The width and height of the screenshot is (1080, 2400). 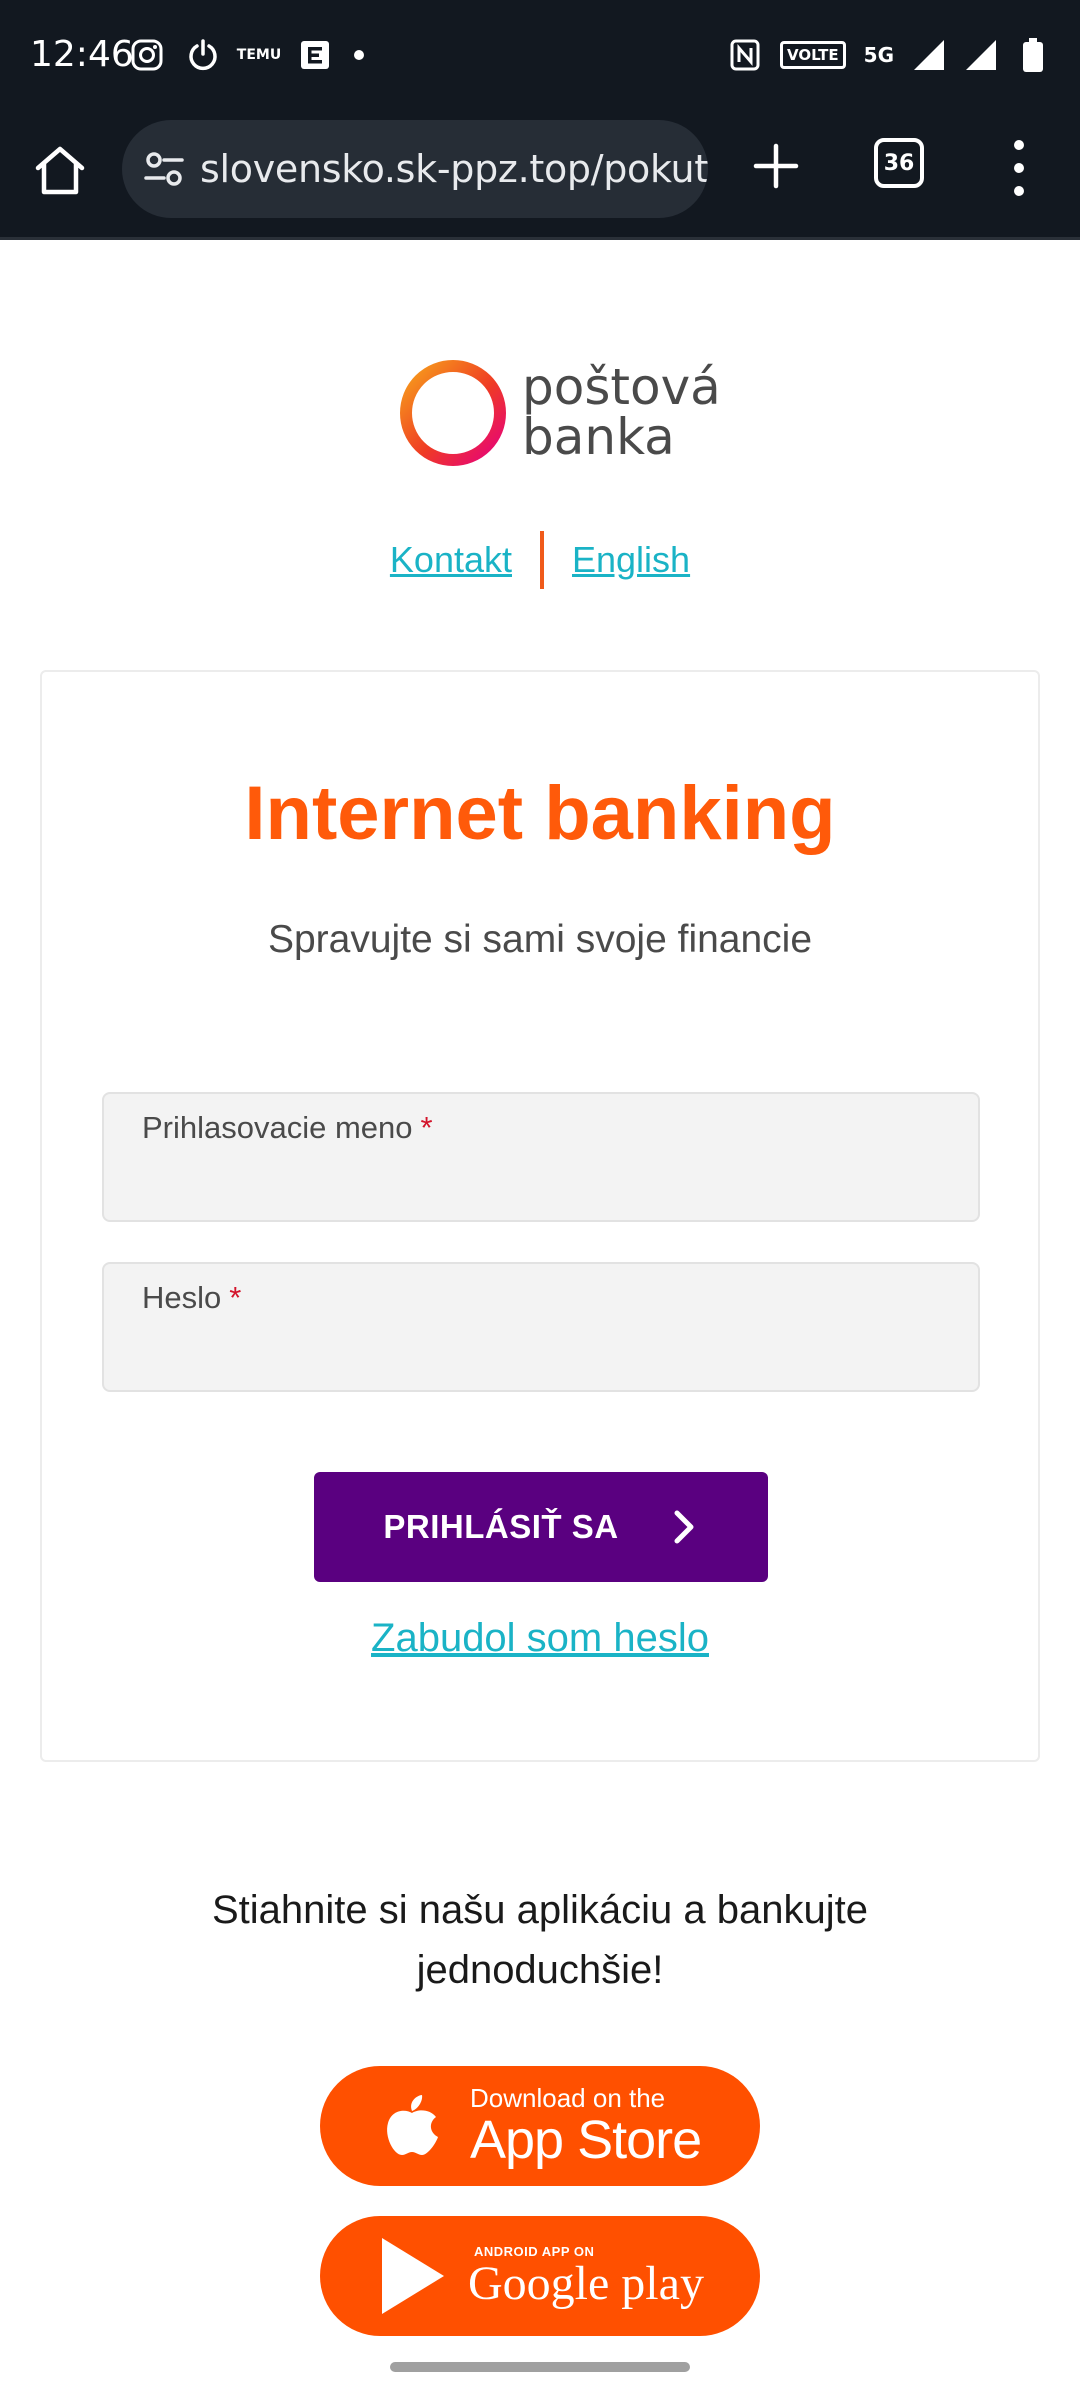 I want to click on site-settings-icon, so click(x=164, y=169).